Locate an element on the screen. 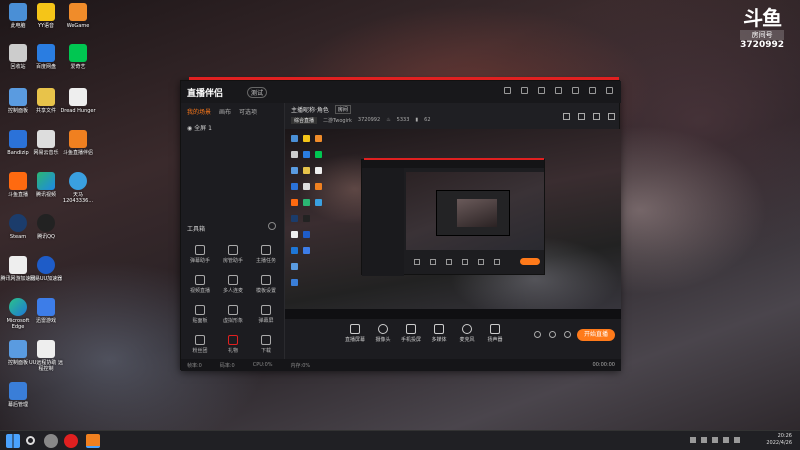  tool-danmu-screen: 弹幕屏 is located at coordinates (266, 314).